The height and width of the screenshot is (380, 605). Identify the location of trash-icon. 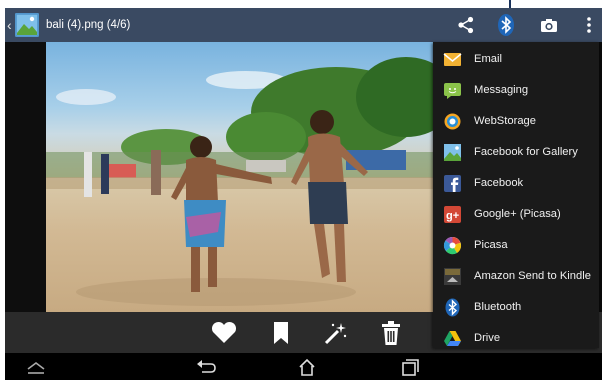
(391, 333).